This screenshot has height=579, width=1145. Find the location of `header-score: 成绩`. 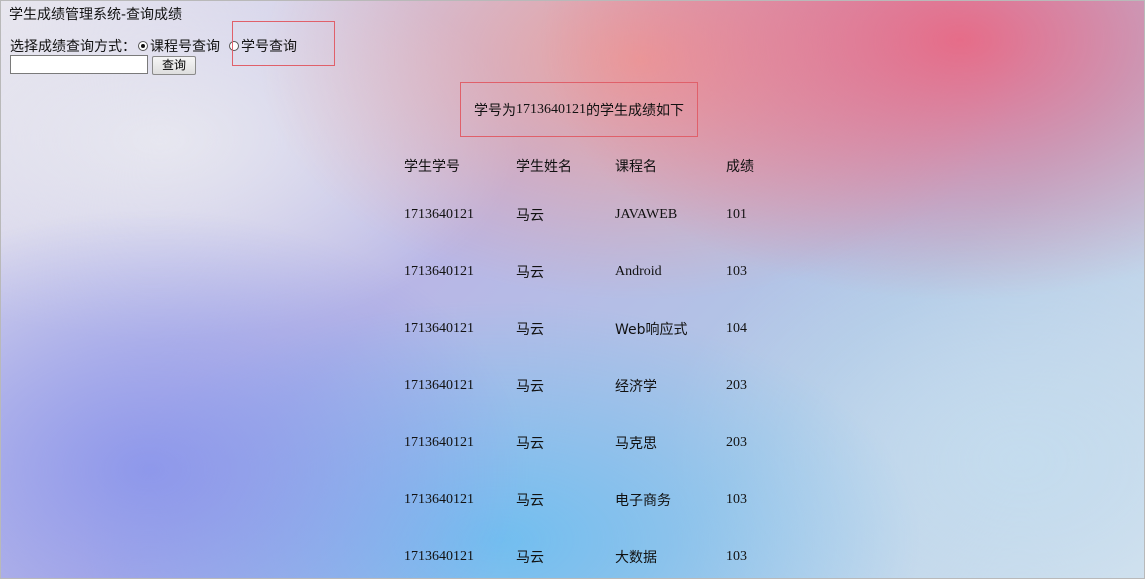

header-score: 成绩 is located at coordinates (740, 167).